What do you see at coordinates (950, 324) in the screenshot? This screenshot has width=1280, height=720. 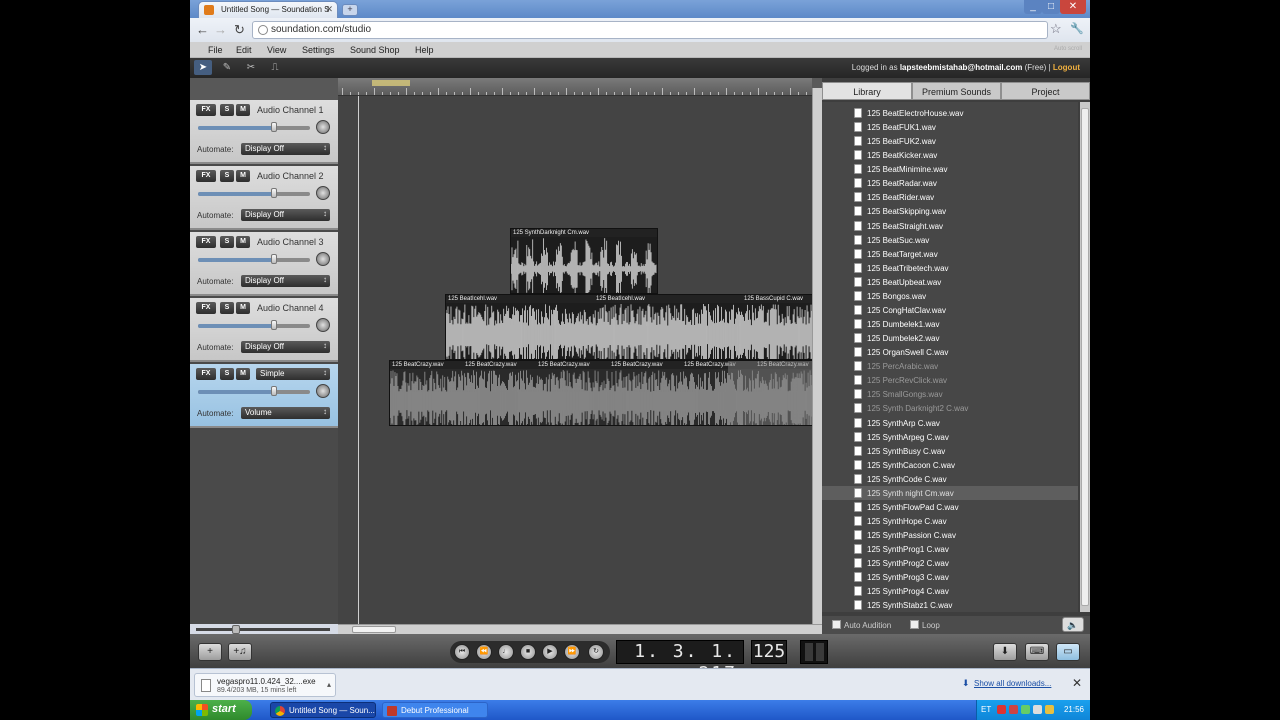 I see `library-item: 125 Dumbelek1.wav` at bounding box center [950, 324].